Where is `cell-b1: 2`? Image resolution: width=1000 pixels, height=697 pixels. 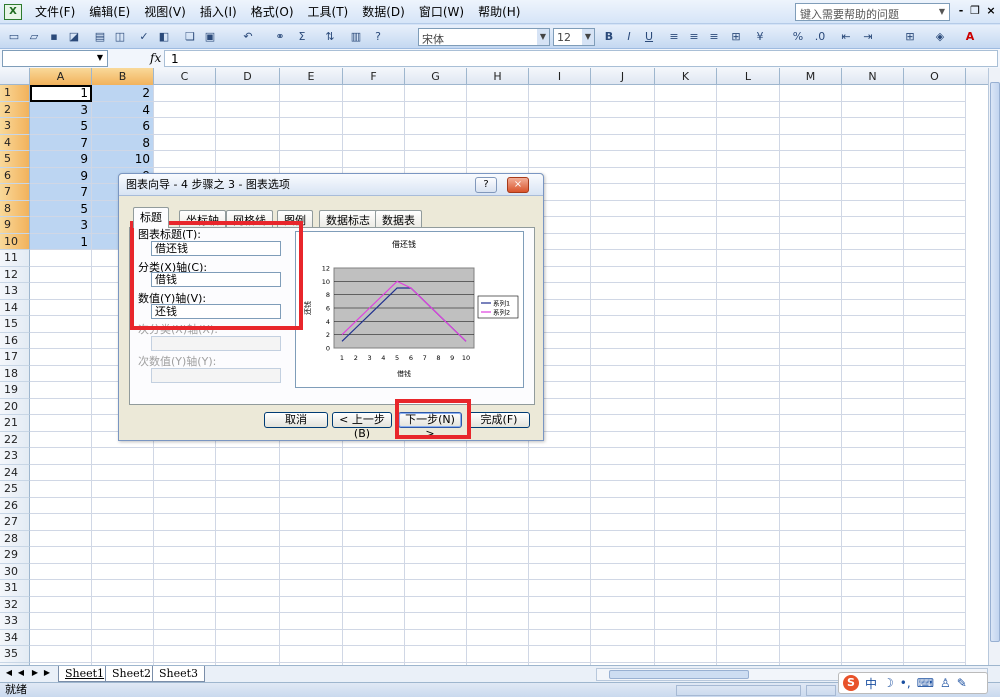
cell-b1: 2 is located at coordinates (123, 93).